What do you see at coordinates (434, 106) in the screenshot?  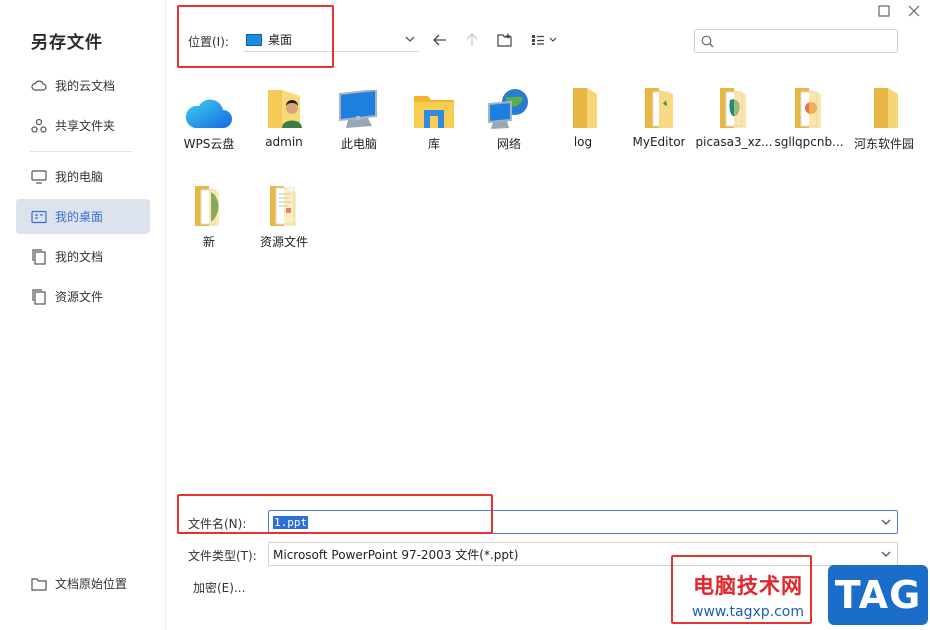 I see `library-icon` at bounding box center [434, 106].